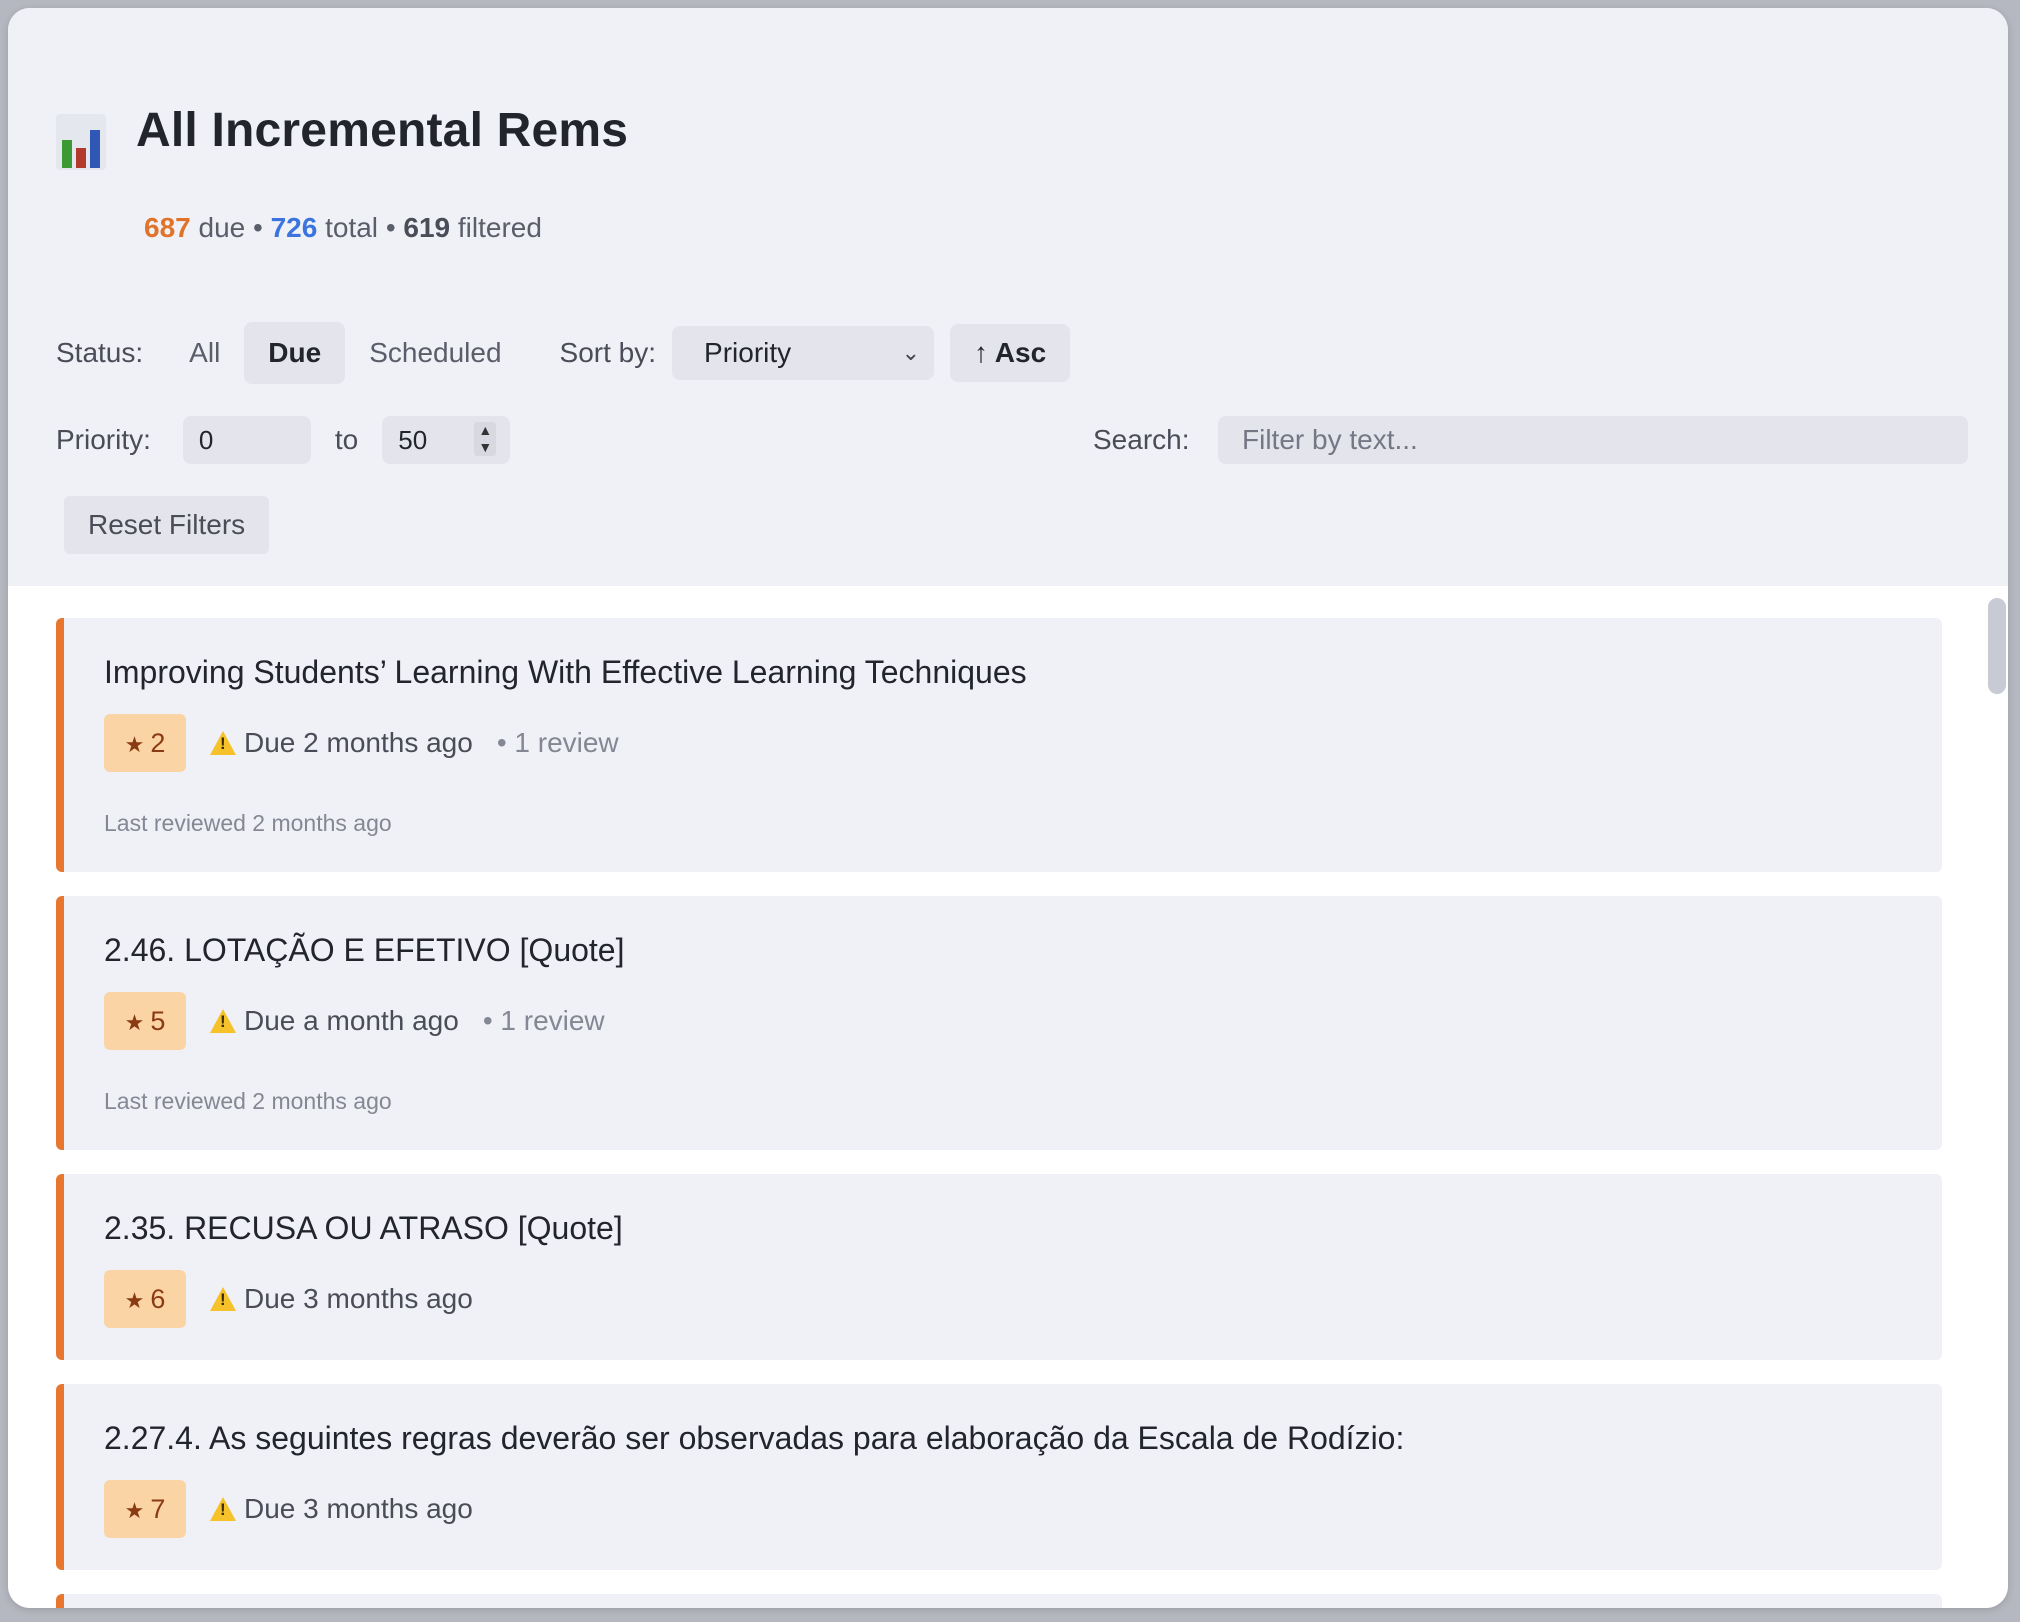 This screenshot has height=1622, width=2020. What do you see at coordinates (427, 227) in the screenshot?
I see `filtered-count: 619` at bounding box center [427, 227].